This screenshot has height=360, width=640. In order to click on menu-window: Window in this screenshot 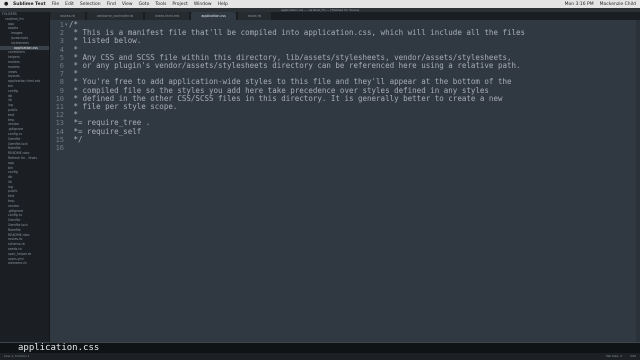, I will do `click(203, 4)`.